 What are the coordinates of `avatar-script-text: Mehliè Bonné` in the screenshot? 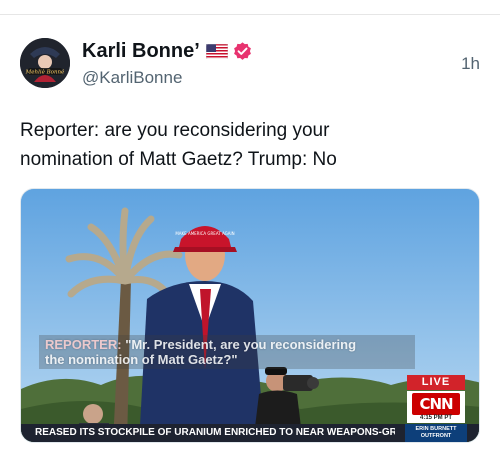 It's located at (45, 72).